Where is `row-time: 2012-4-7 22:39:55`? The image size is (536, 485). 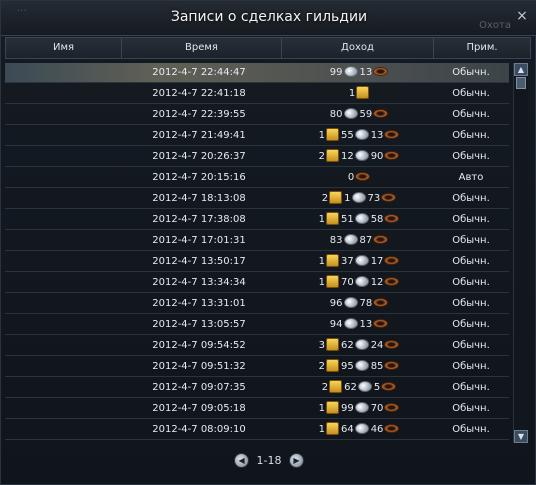
row-time: 2012-4-7 22:39:55 is located at coordinates (199, 114).